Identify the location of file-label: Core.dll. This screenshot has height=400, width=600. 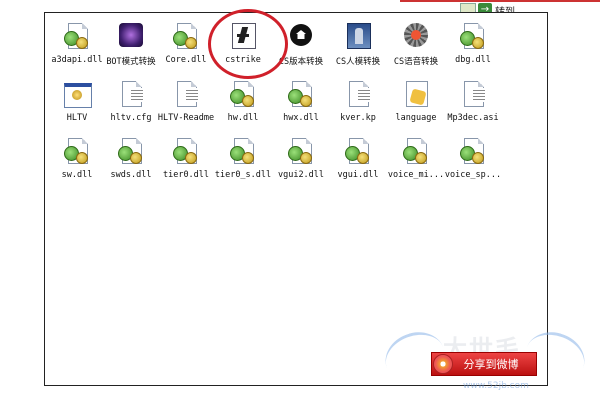
(186, 60).